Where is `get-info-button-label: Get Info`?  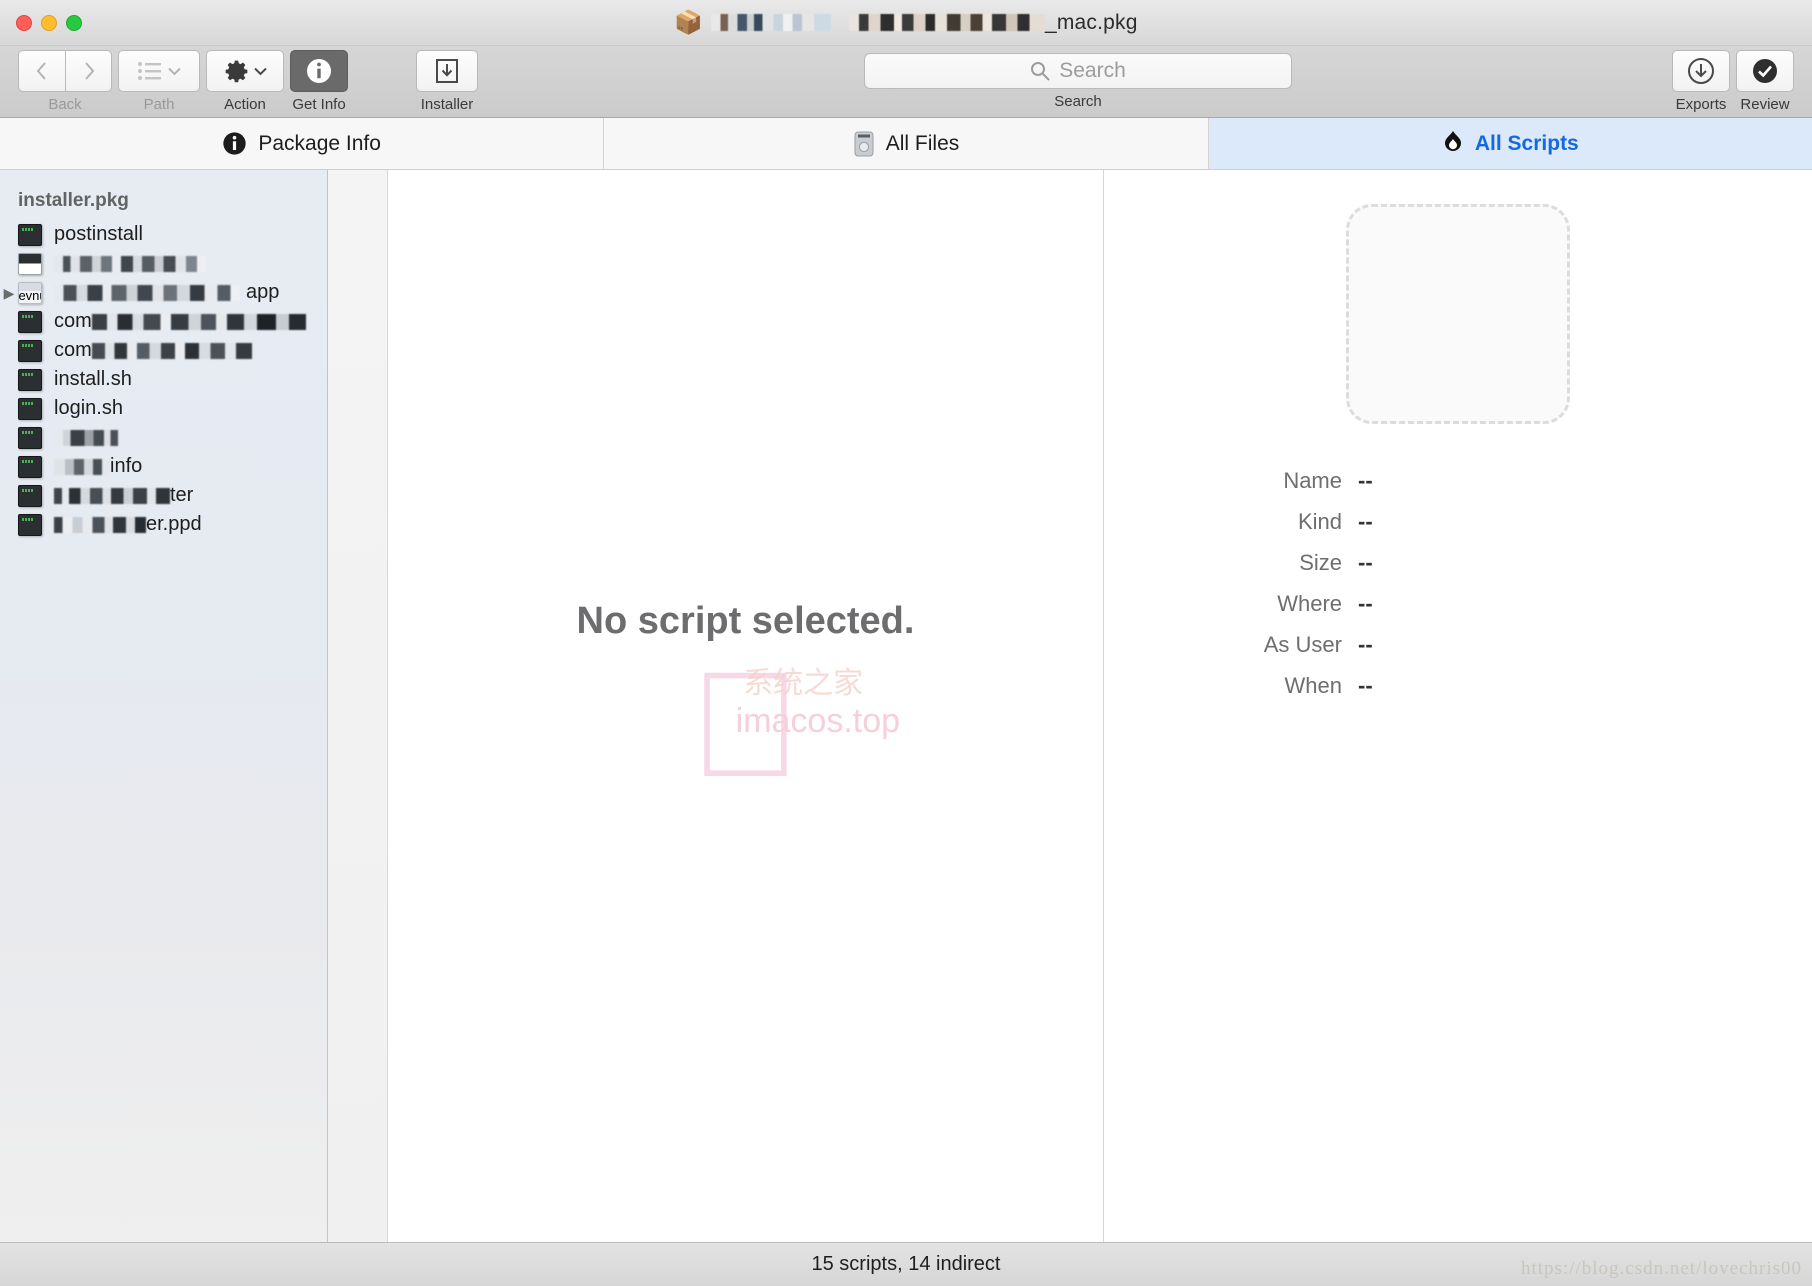 get-info-button-label: Get Info is located at coordinates (319, 104).